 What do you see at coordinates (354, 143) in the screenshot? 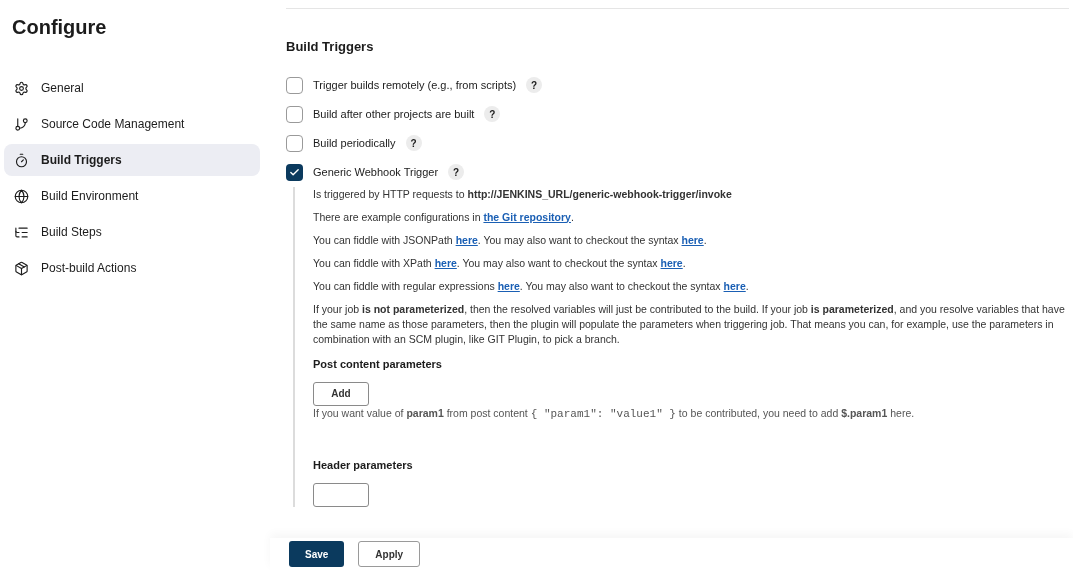
I see `checkbox-label: Build periodically` at bounding box center [354, 143].